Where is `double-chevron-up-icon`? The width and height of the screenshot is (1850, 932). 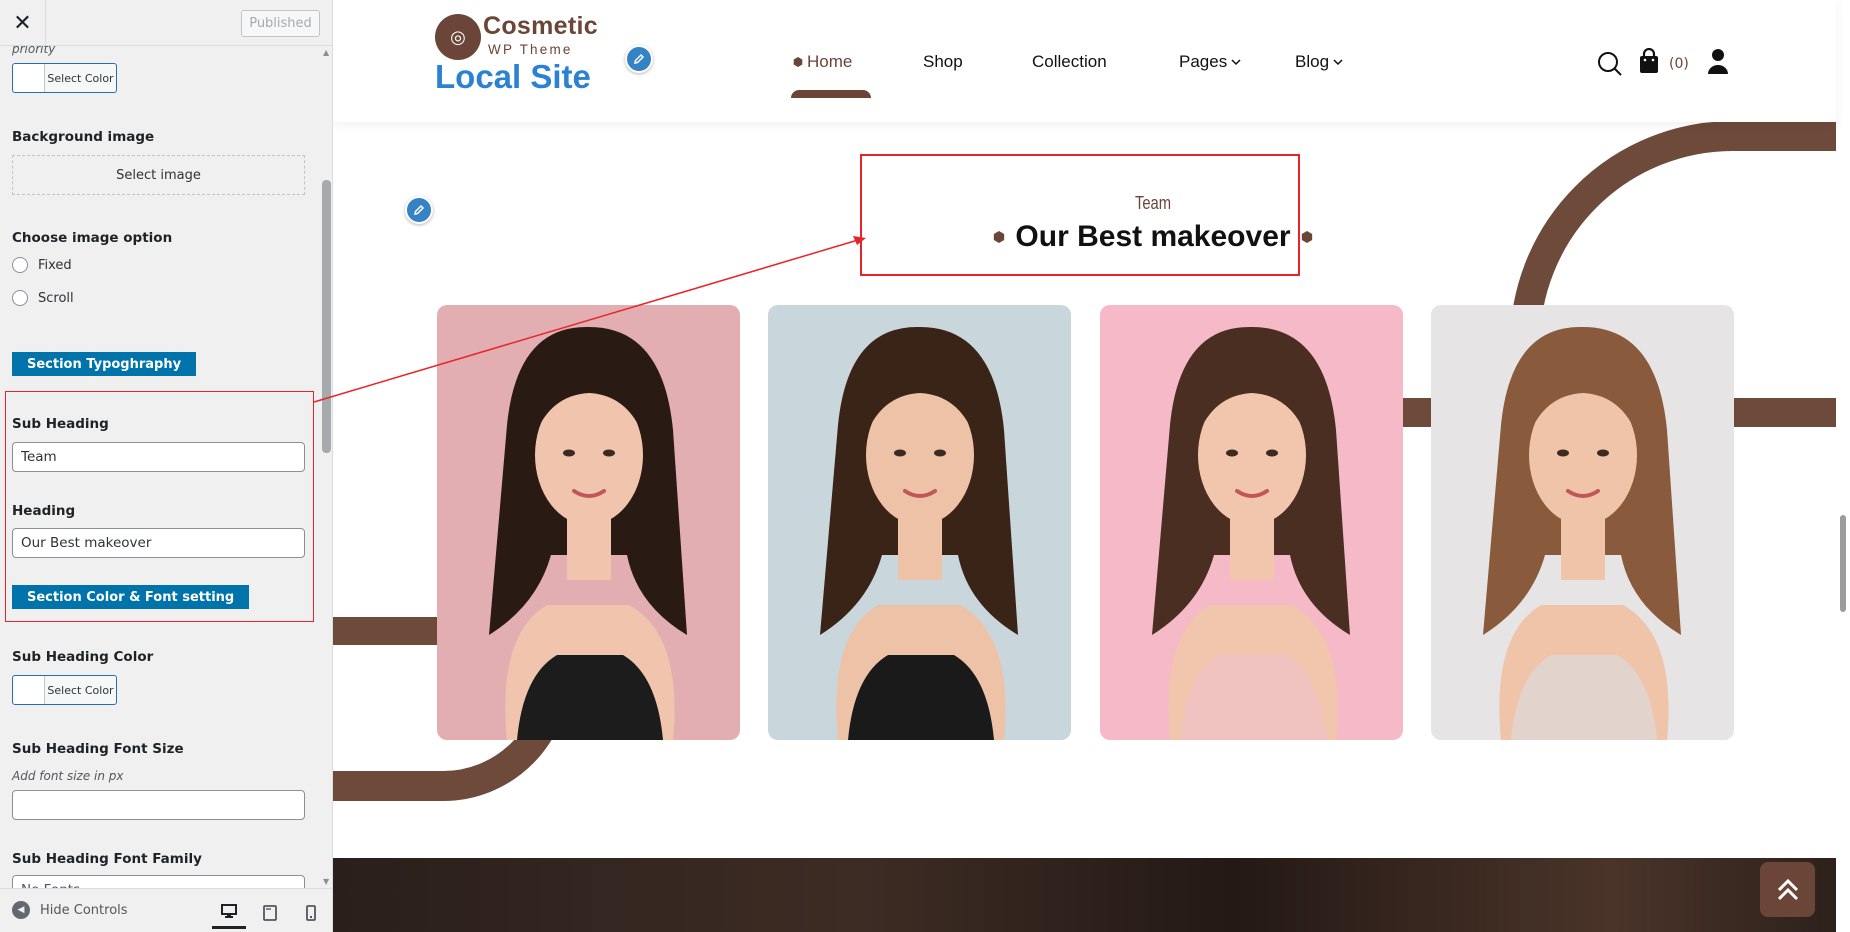
double-chevron-up-icon is located at coordinates (1787, 889).